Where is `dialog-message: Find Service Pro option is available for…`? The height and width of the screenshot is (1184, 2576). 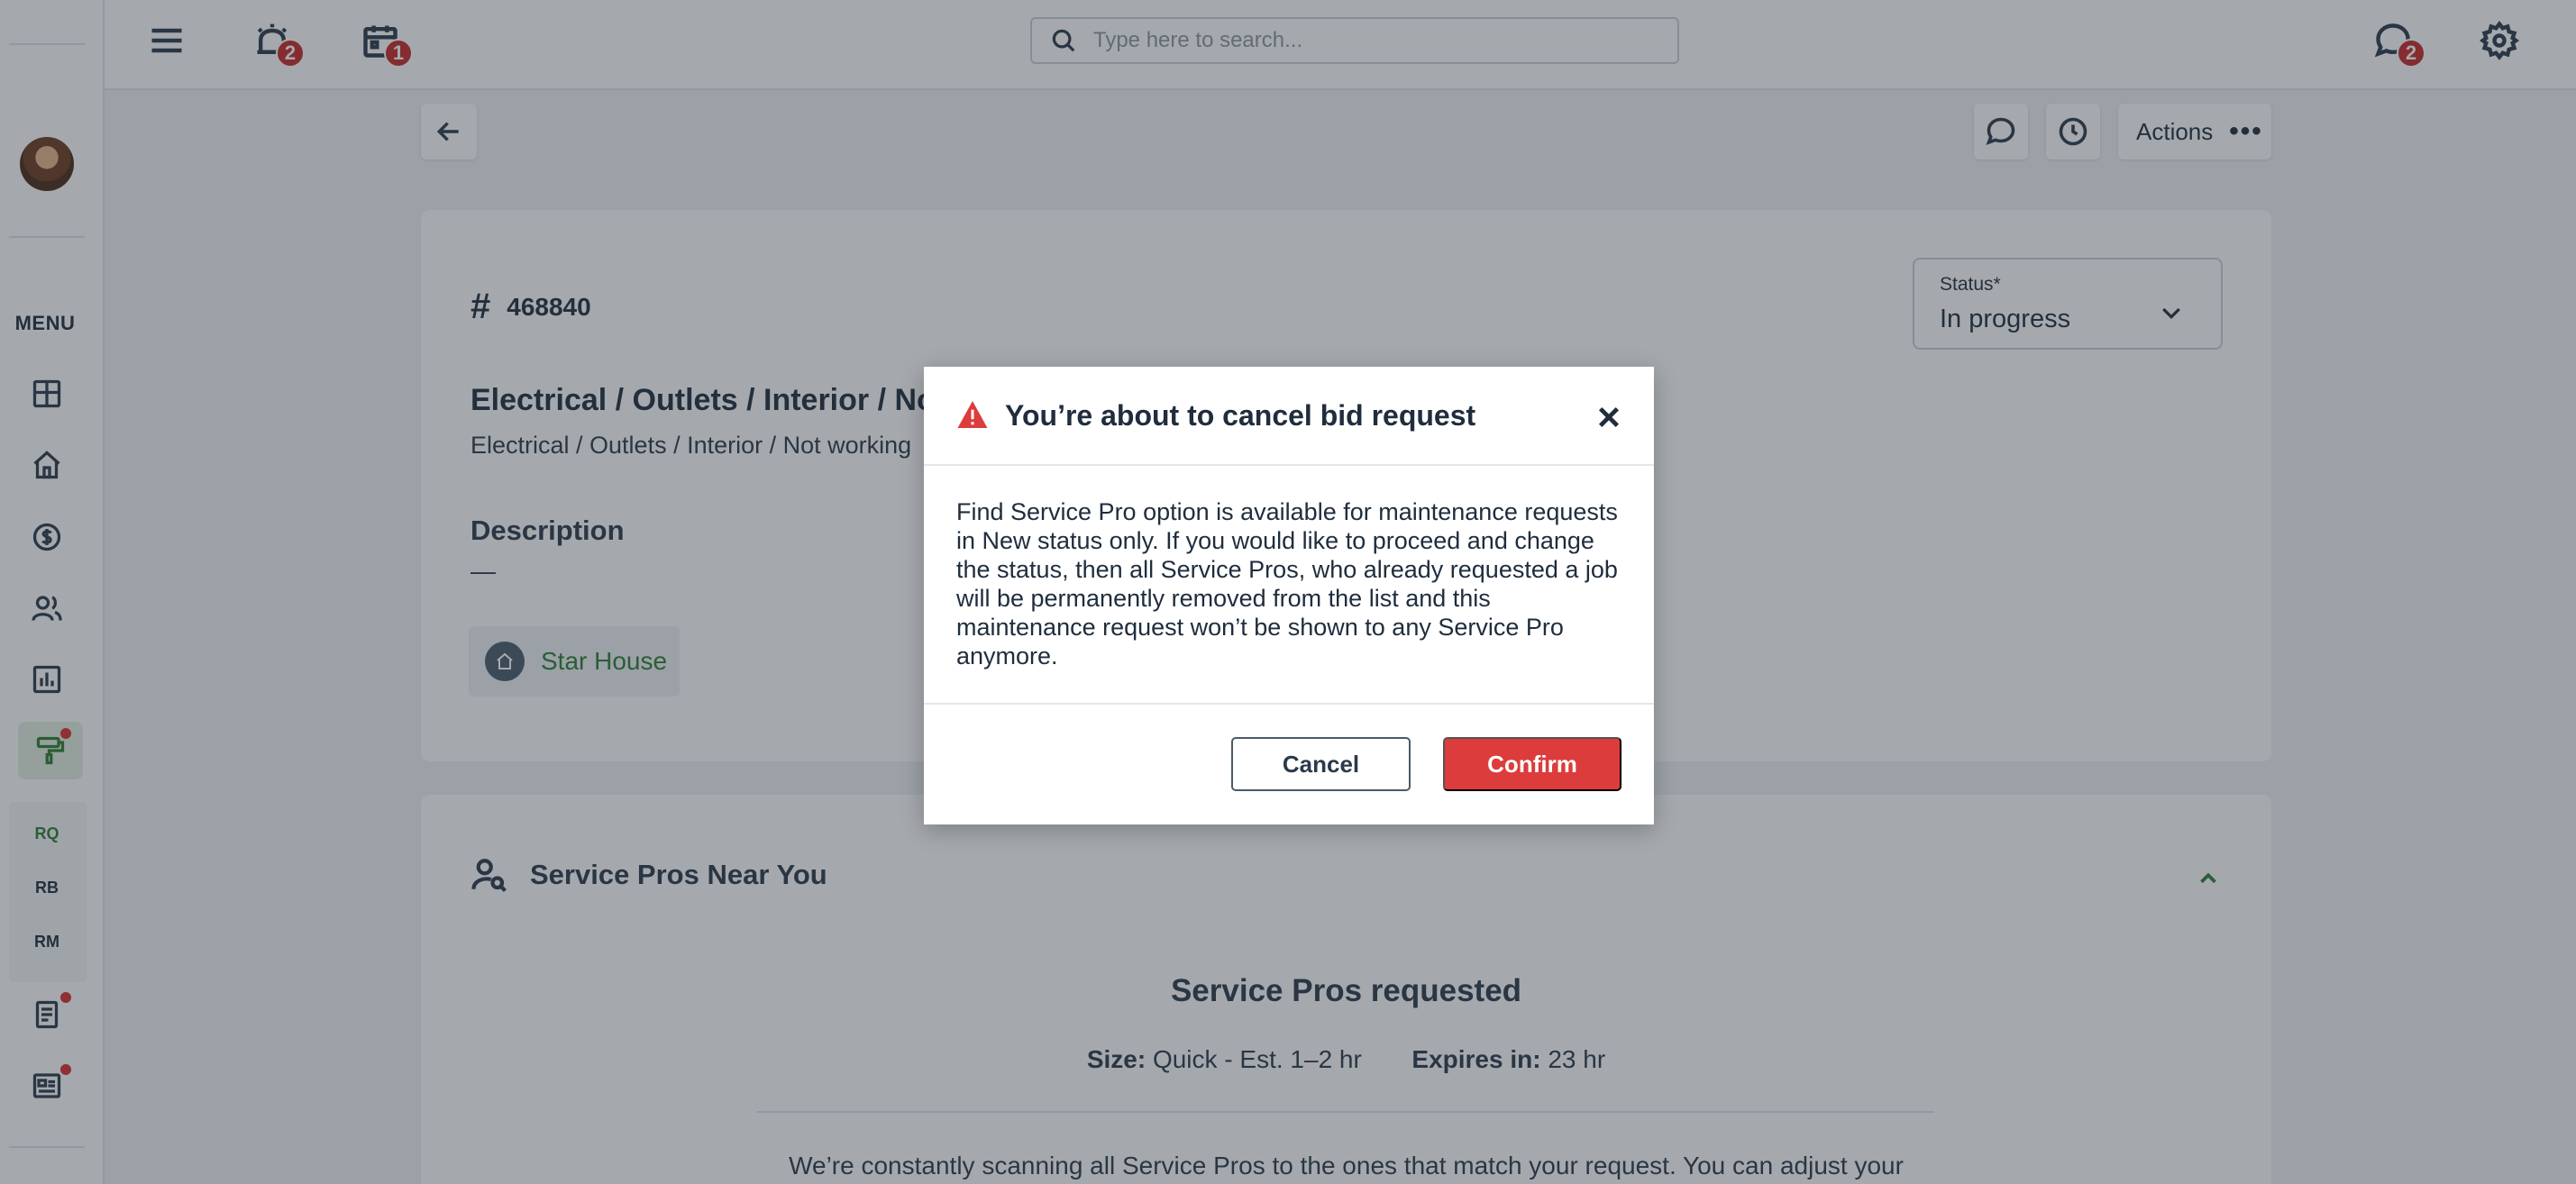 dialog-message: Find Service Pro option is available for… is located at coordinates (1287, 583).